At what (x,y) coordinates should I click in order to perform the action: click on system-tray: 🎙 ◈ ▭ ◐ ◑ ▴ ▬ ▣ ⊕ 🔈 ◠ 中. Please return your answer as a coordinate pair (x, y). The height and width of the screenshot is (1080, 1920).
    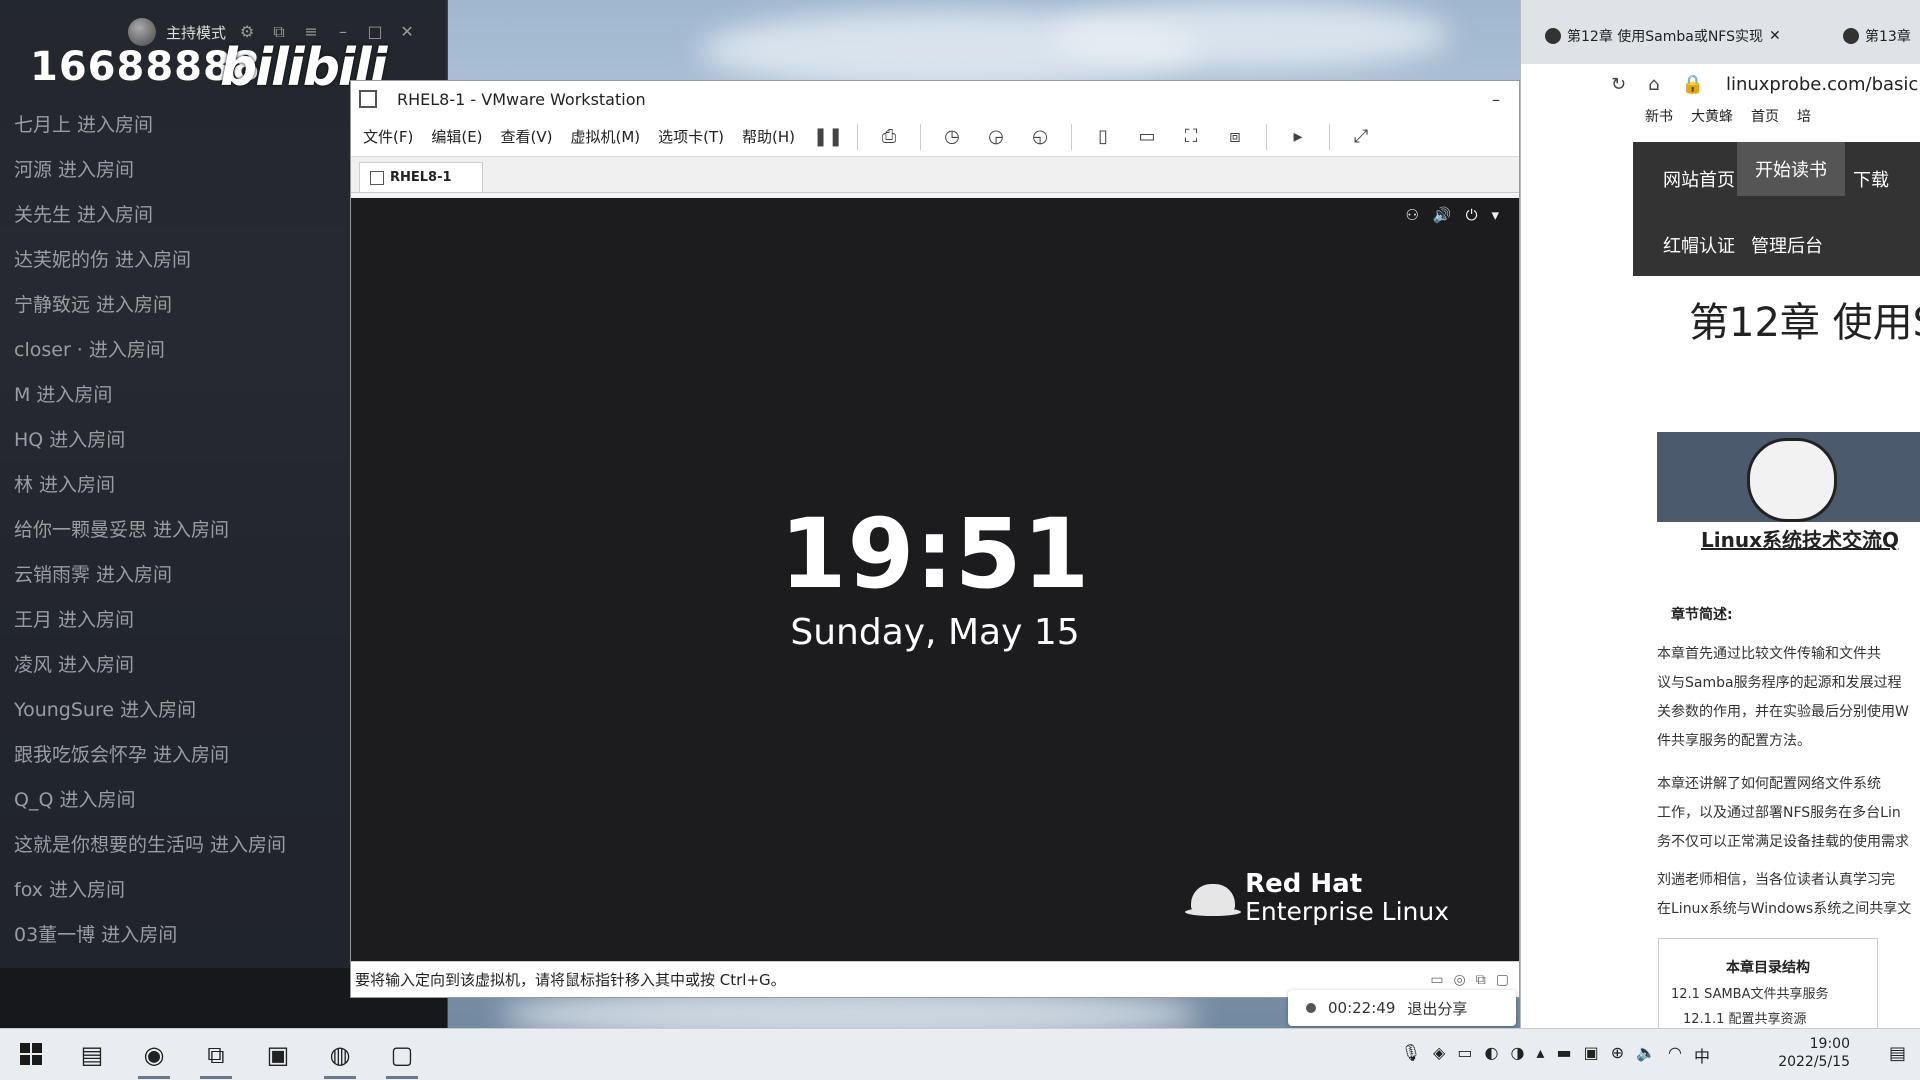
    Looking at the image, I should click on (1555, 1055).